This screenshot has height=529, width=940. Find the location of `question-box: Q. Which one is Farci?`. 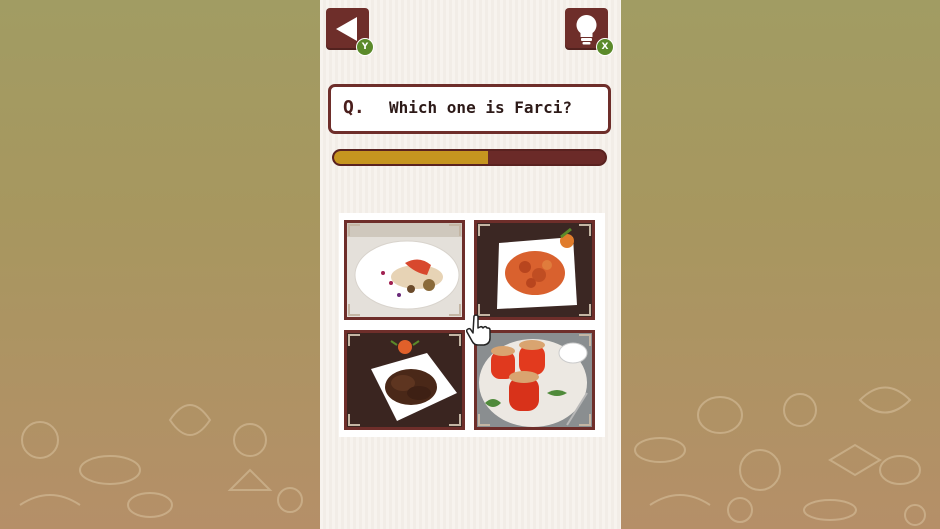

question-box: Q. Which one is Farci? is located at coordinates (469, 109).